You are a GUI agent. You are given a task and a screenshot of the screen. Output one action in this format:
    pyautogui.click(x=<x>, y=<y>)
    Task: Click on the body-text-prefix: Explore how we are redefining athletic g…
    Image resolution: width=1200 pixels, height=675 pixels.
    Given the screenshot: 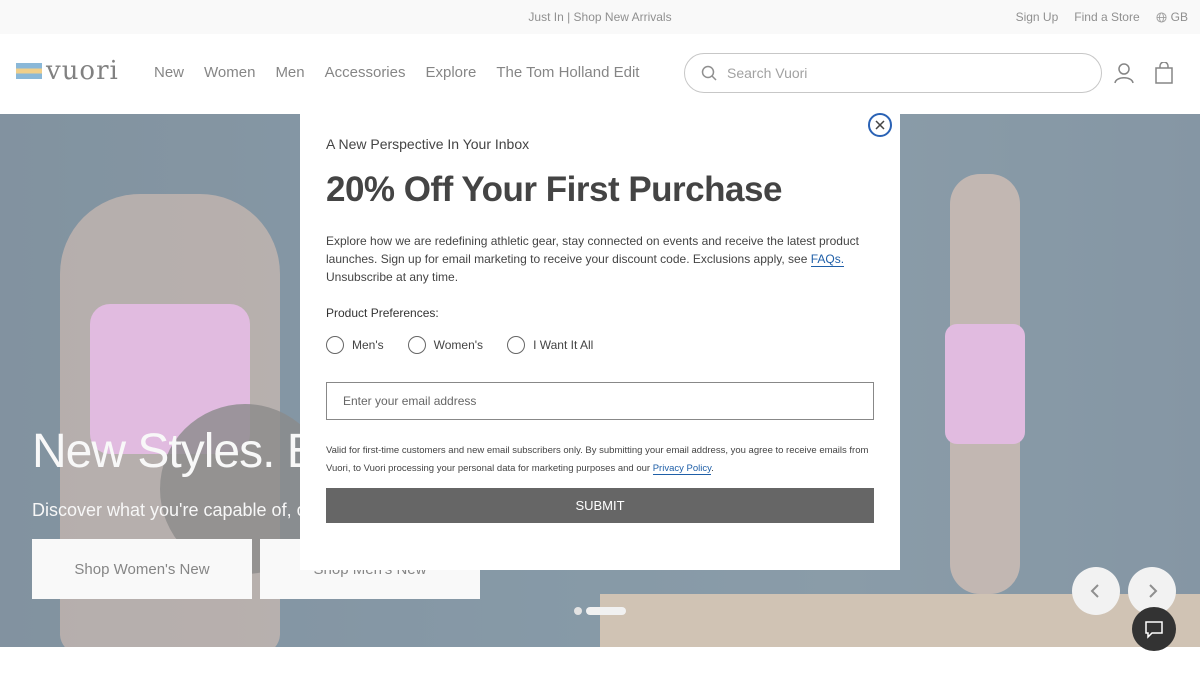 What is the action you would take?
    pyautogui.click(x=592, y=250)
    